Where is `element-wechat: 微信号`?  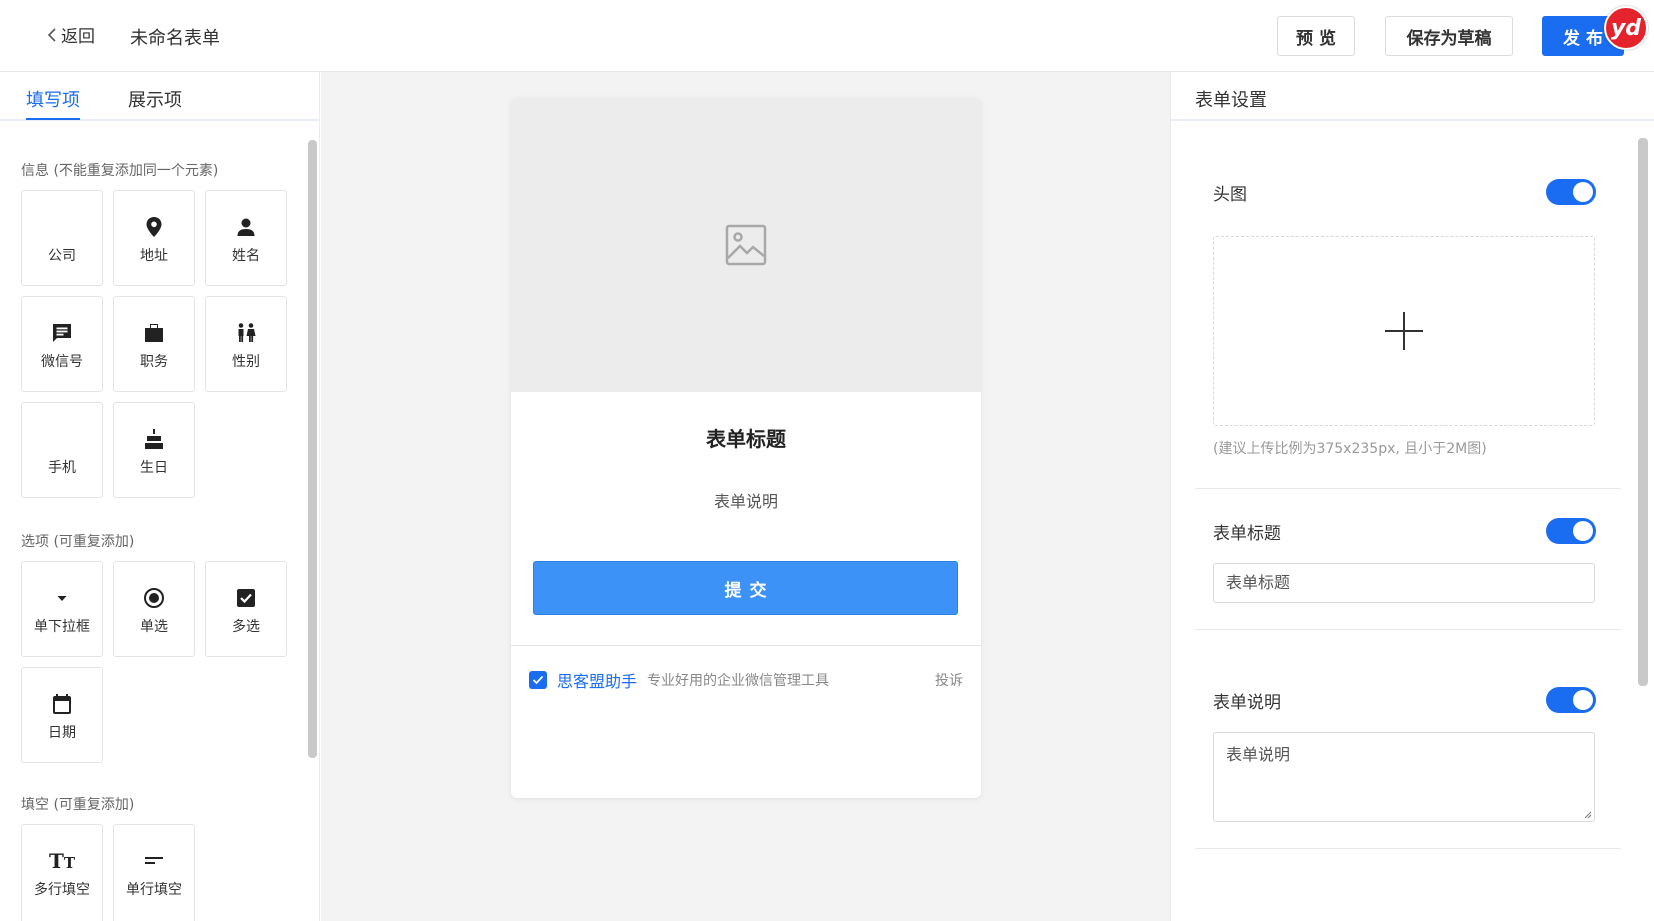
element-wechat: 微信号 is located at coordinates (62, 344).